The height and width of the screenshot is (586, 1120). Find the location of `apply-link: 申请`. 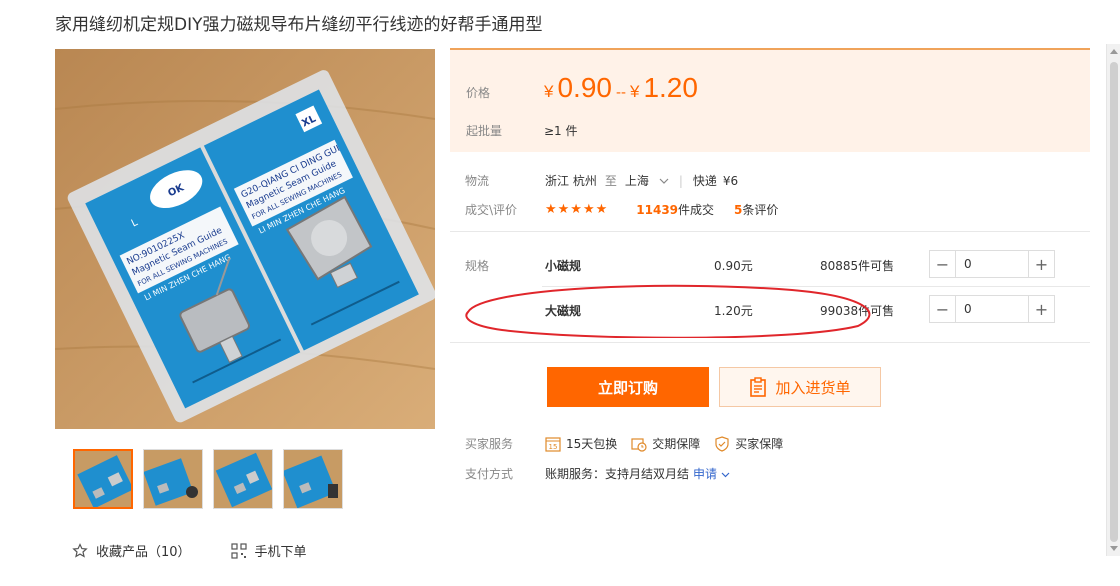

apply-link: 申请 is located at coordinates (711, 473).